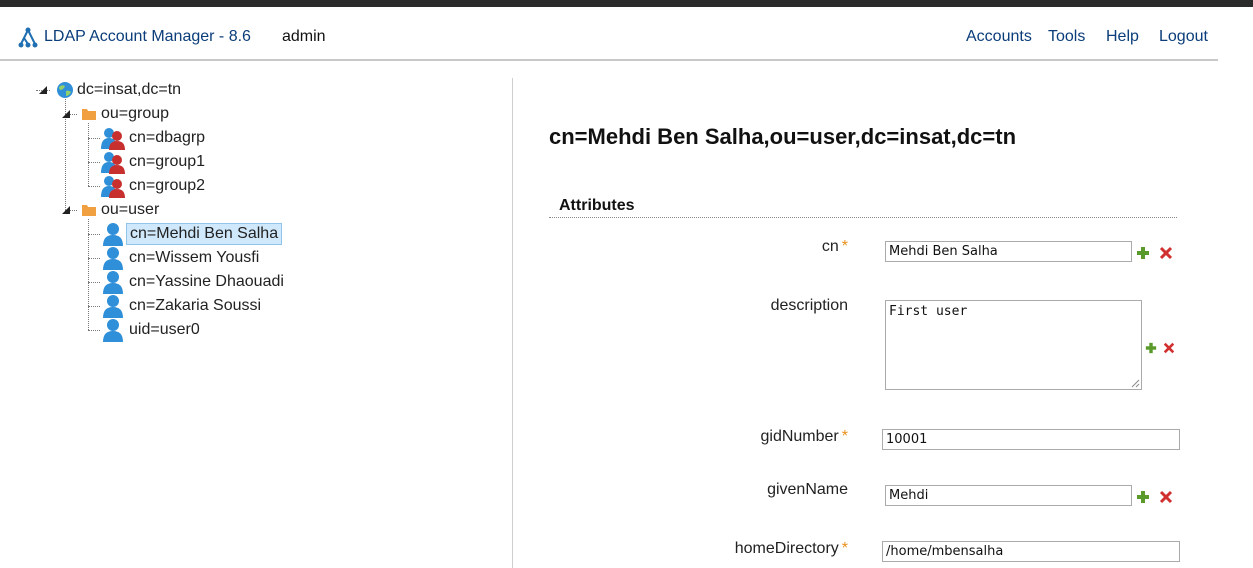 Image resolution: width=1253 pixels, height=568 pixels. I want to click on nav-accounts-link: Accounts, so click(999, 37).